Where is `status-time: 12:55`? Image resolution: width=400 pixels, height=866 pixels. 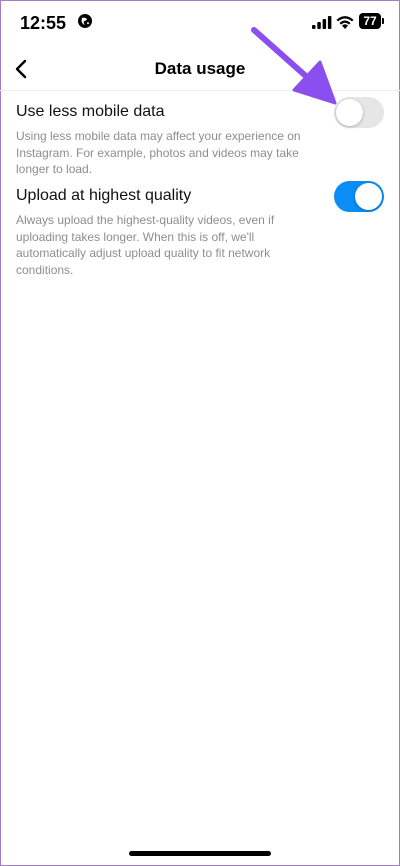
status-time: 12:55 is located at coordinates (43, 23).